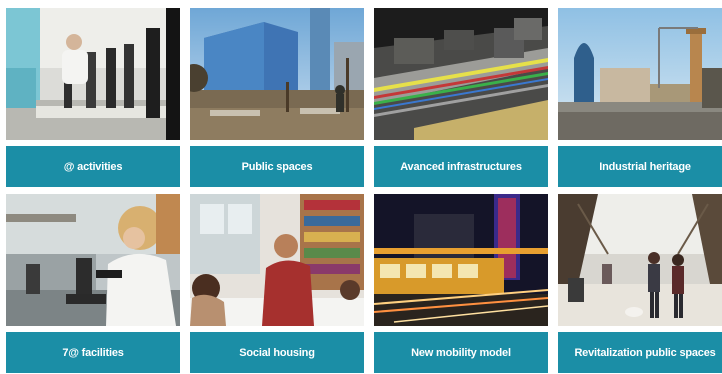 The image size is (722, 374). I want to click on laboratory-microscope-image, so click(93, 260).